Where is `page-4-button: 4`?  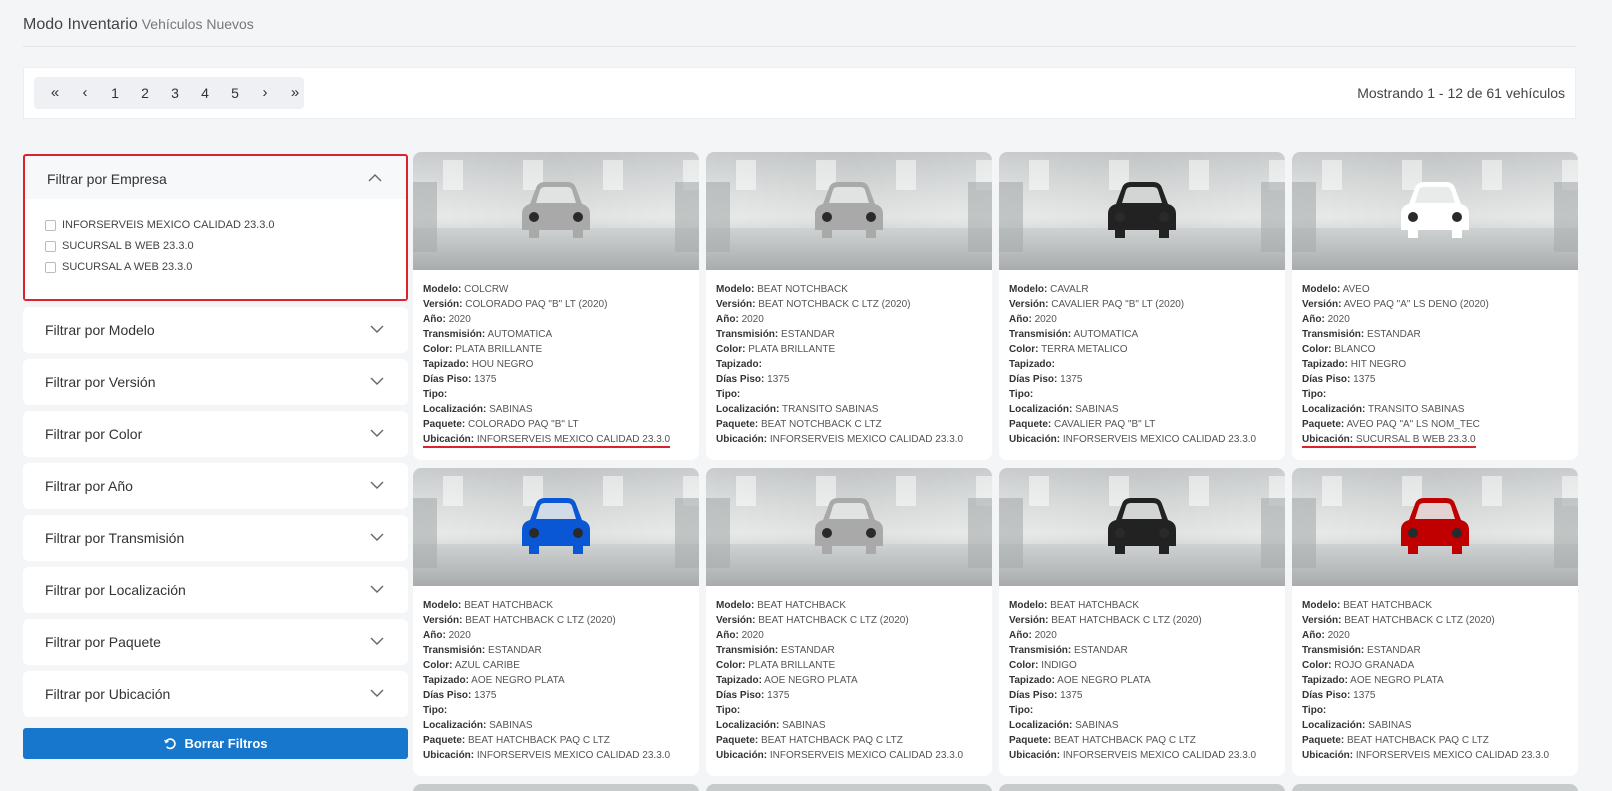 page-4-button: 4 is located at coordinates (205, 93).